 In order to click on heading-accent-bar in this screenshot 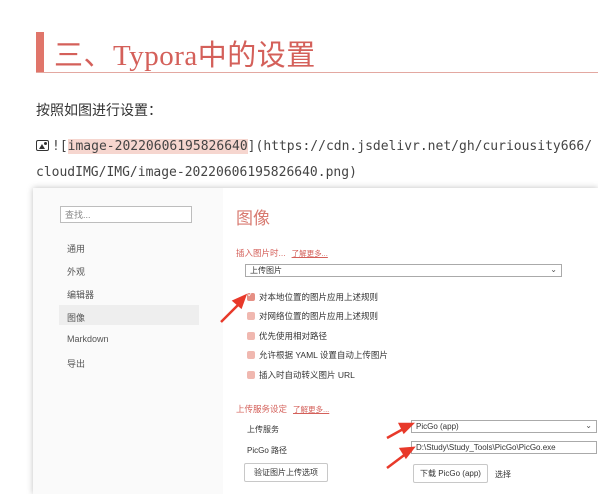, I will do `click(40, 52)`.